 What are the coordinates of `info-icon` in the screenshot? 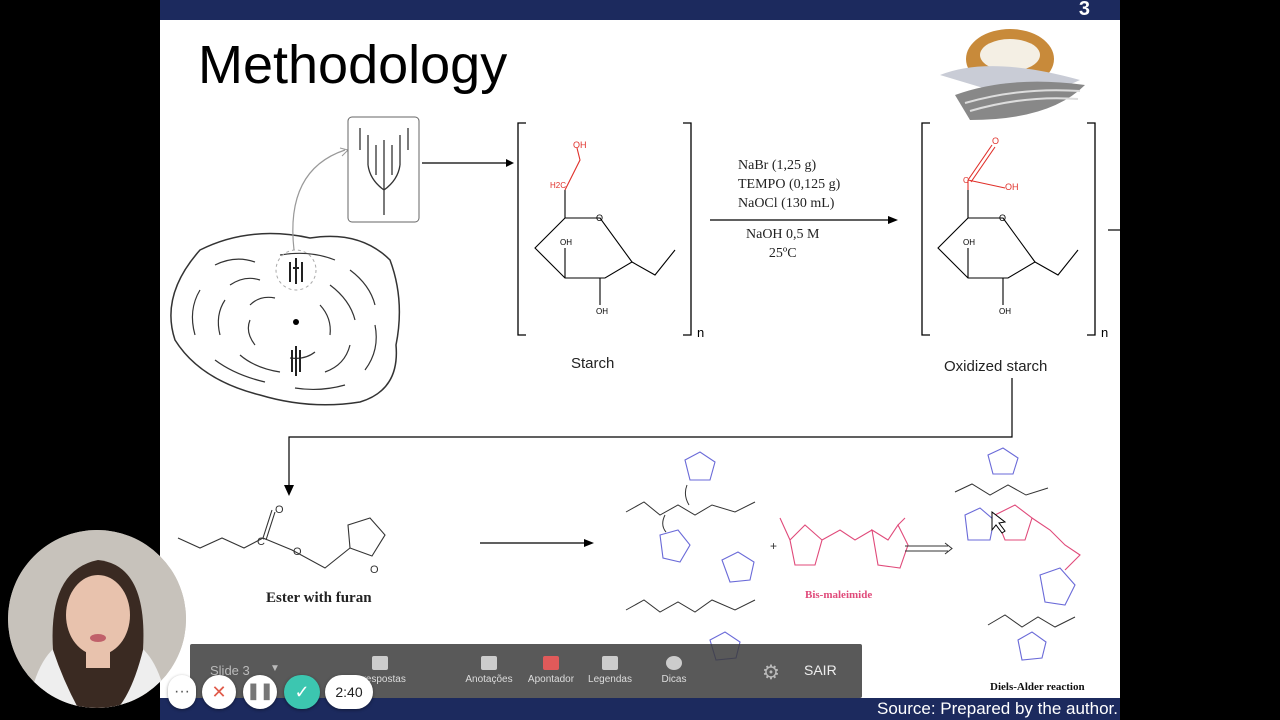 It's located at (674, 663).